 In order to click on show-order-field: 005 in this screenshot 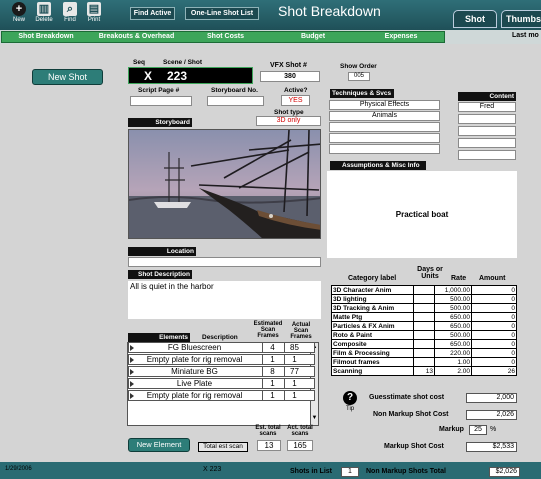, I will do `click(359, 76)`.